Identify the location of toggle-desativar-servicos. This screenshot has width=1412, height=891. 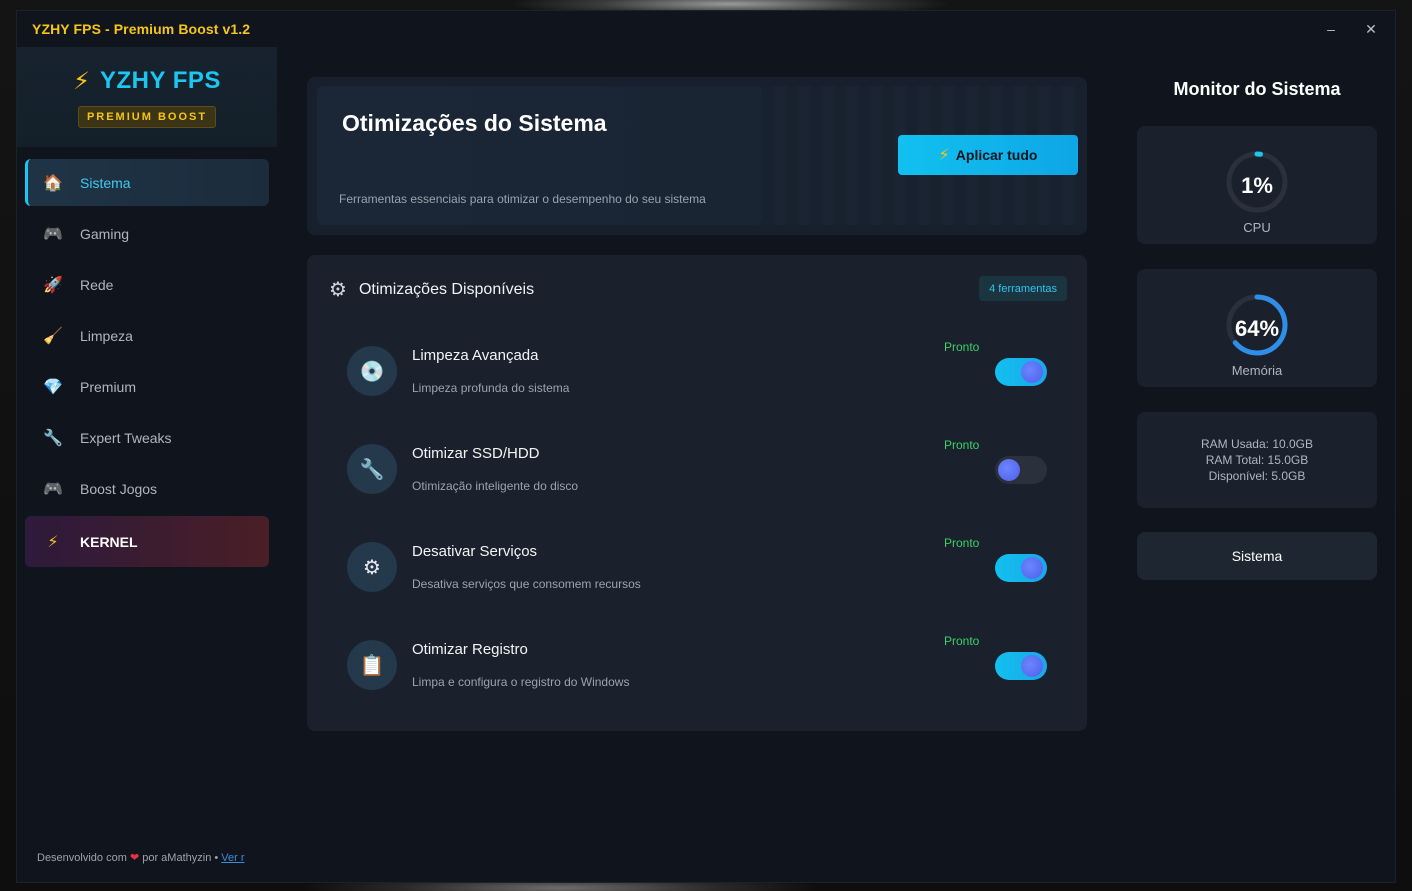
(1021, 568).